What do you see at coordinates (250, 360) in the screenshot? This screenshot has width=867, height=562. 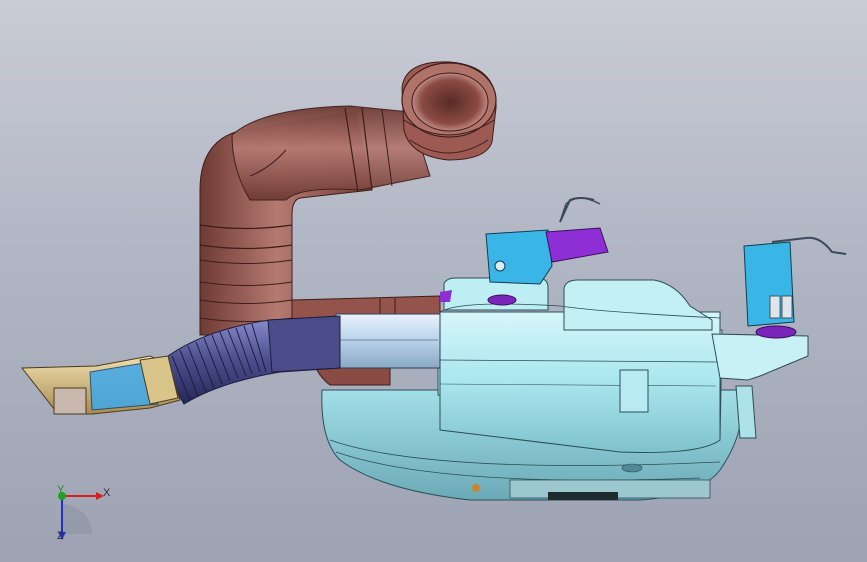 I see `corrugated-hose` at bounding box center [250, 360].